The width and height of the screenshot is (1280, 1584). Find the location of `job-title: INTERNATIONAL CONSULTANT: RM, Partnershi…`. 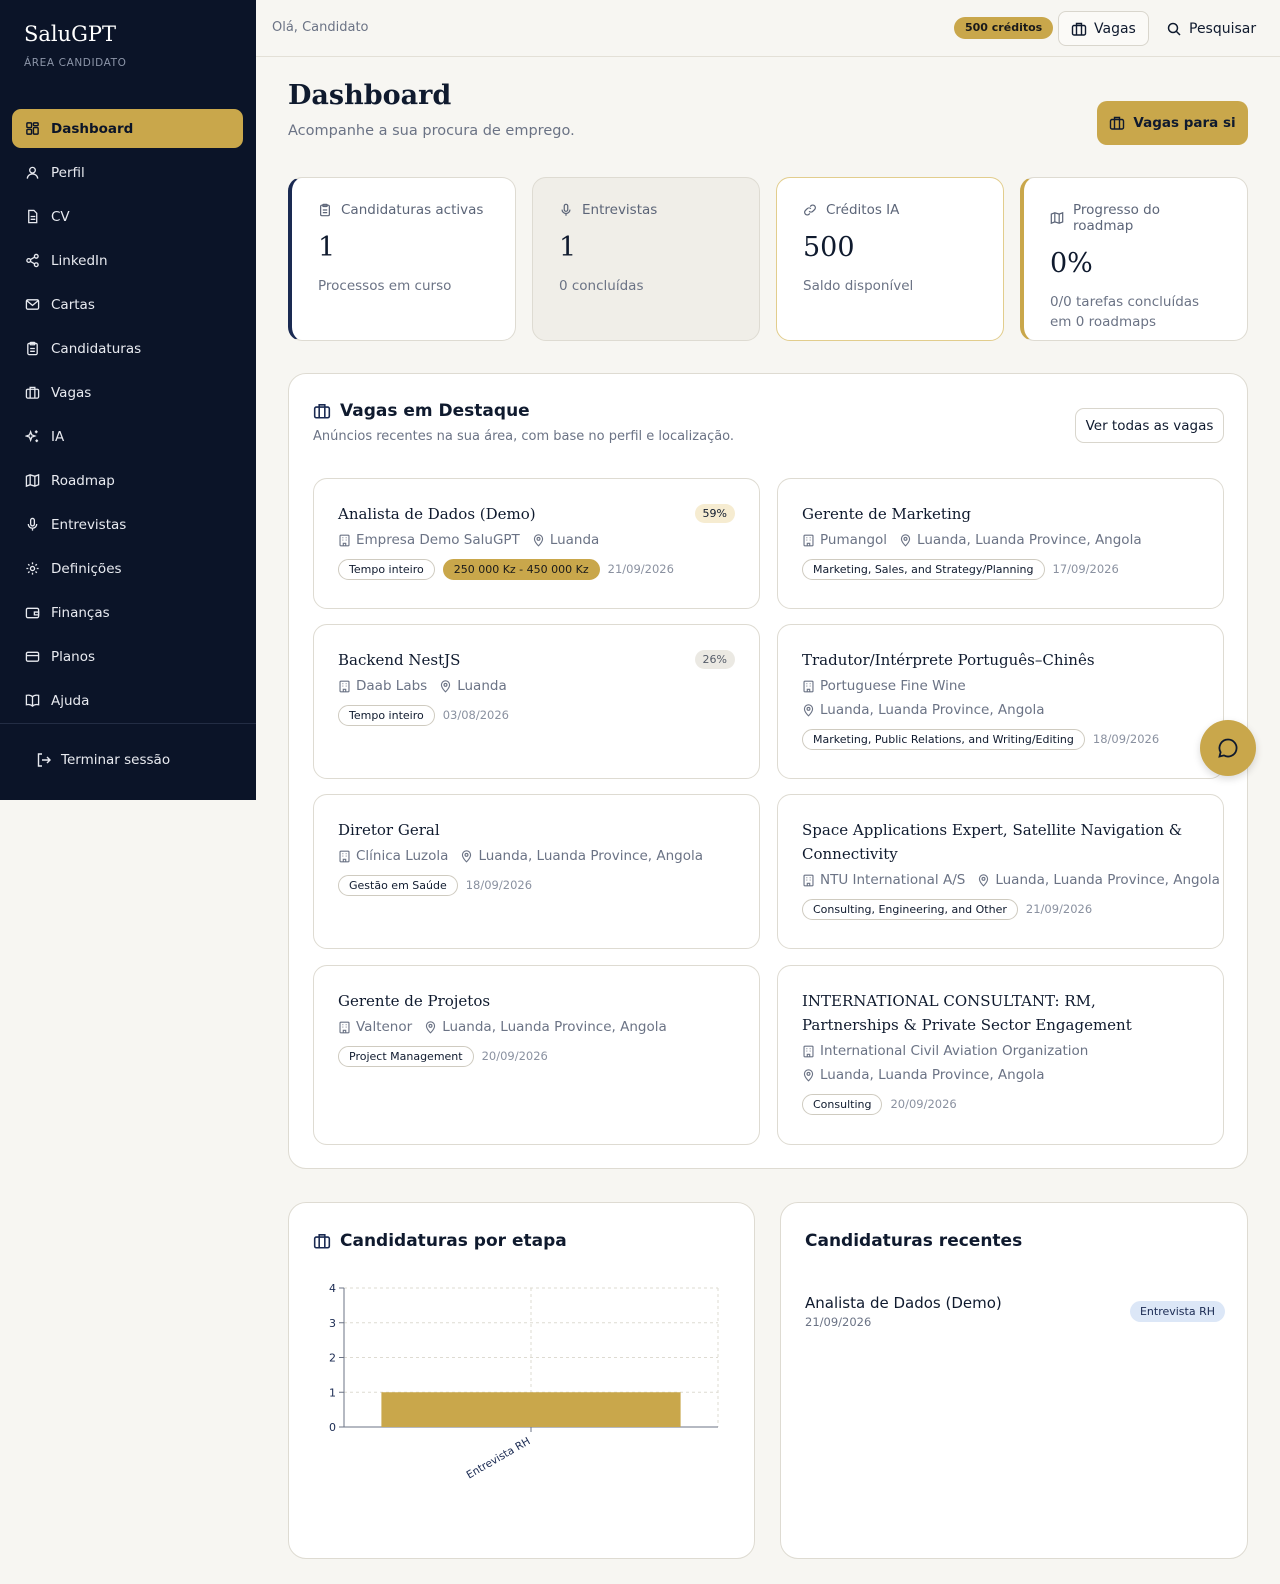

job-title: INTERNATIONAL CONSULTANT: RM, Partnershi… is located at coordinates (967, 1013).